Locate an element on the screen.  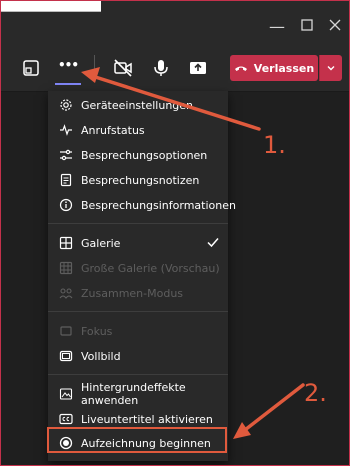
annotation-step-2: 2. is located at coordinates (315, 393).